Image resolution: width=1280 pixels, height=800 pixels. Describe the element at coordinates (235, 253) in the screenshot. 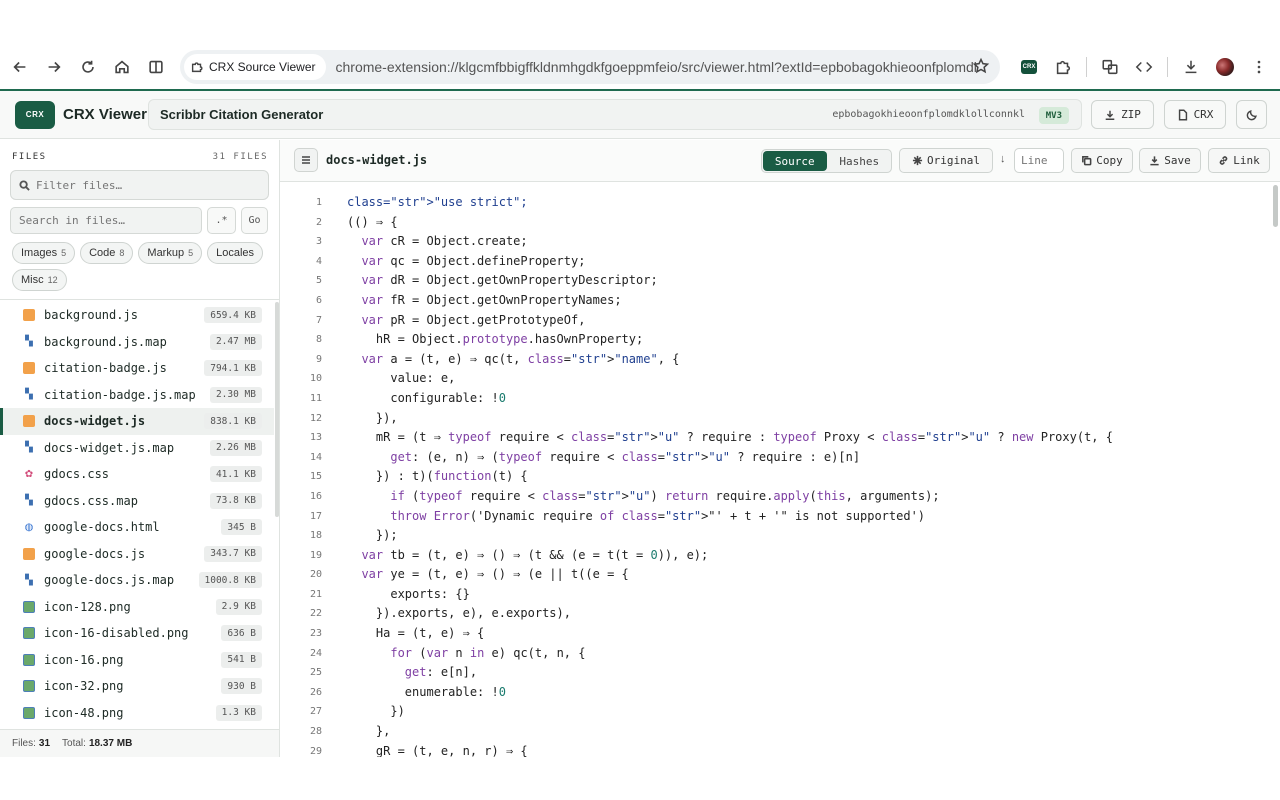

I see `filter-chip-locales: Locales` at that location.